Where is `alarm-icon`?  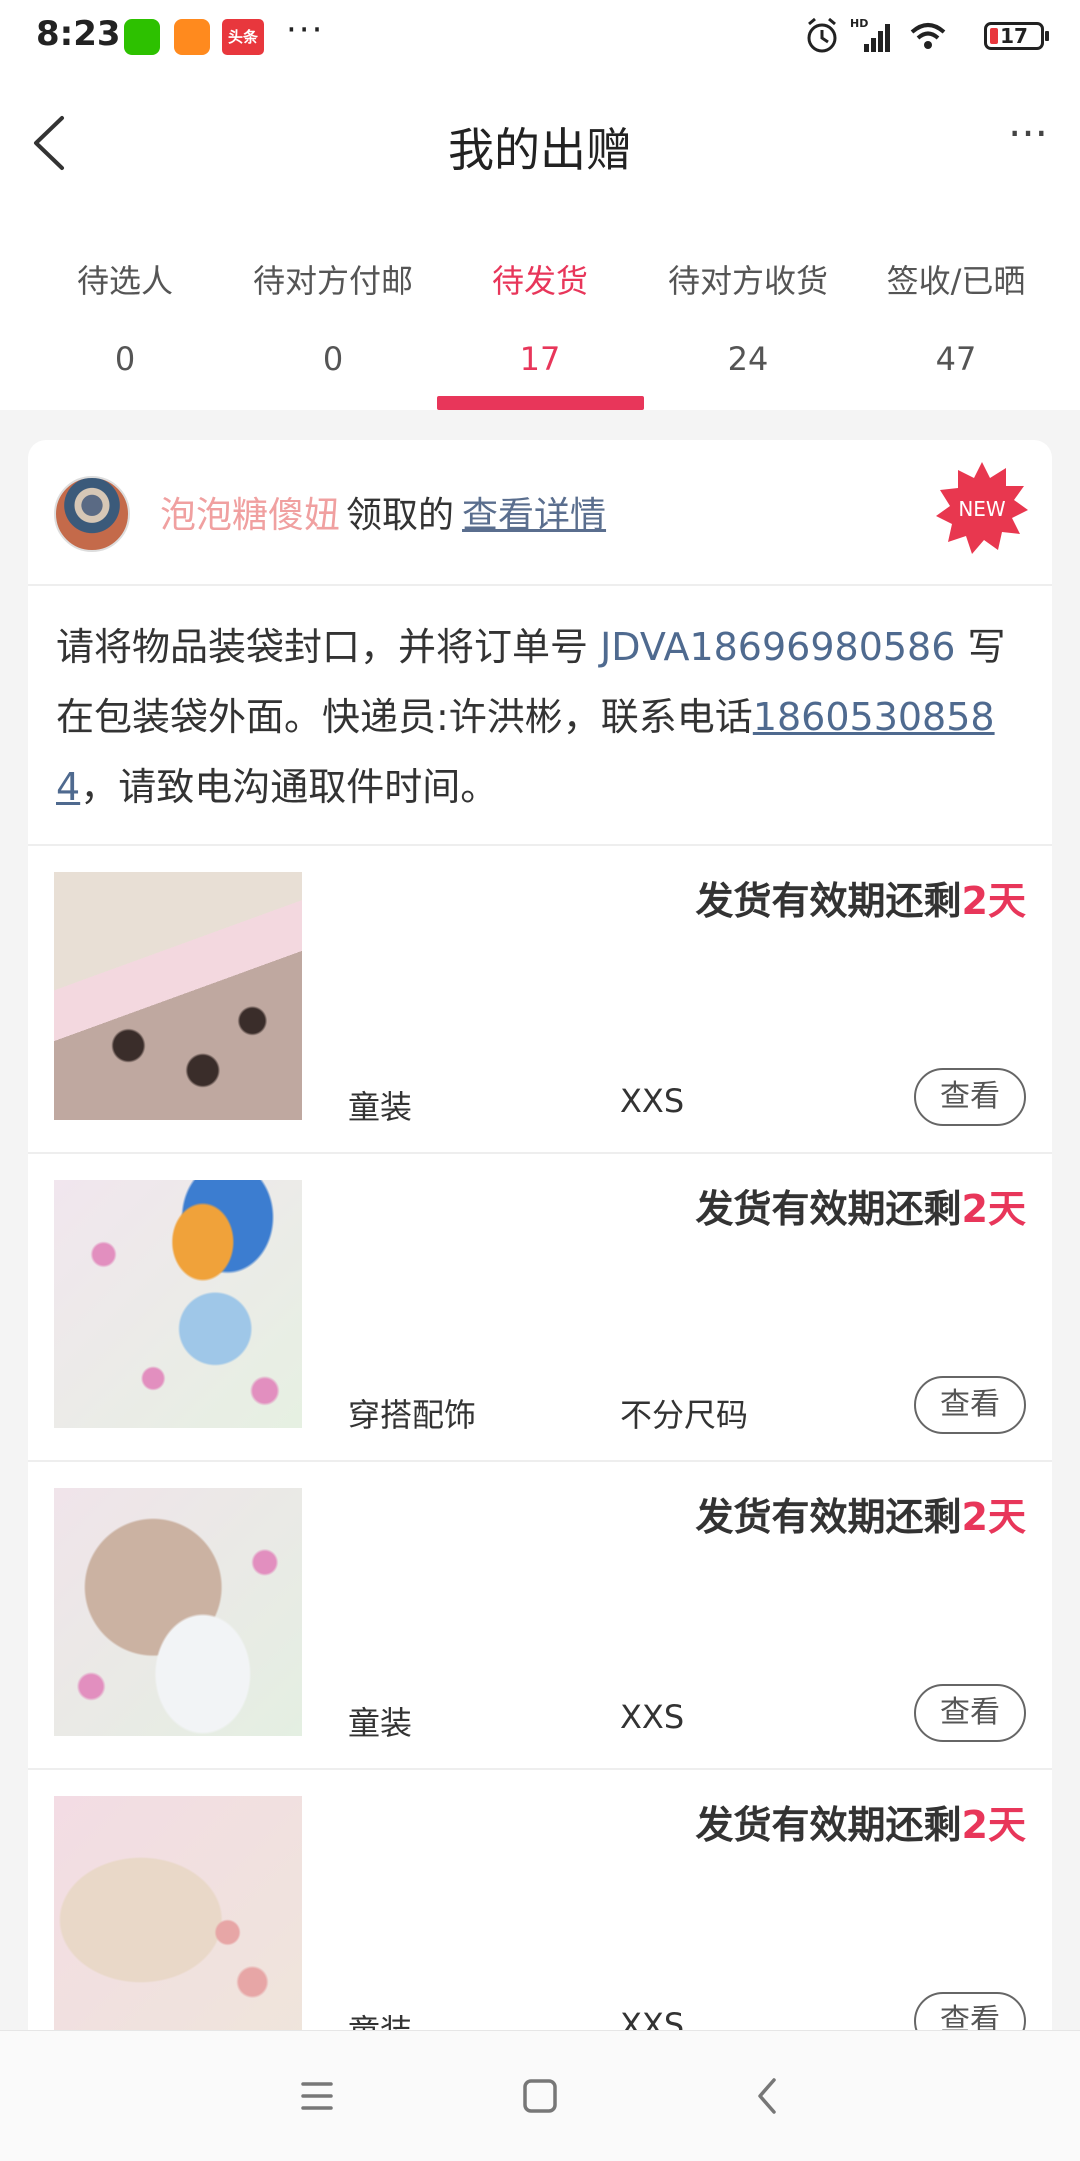 alarm-icon is located at coordinates (822, 35).